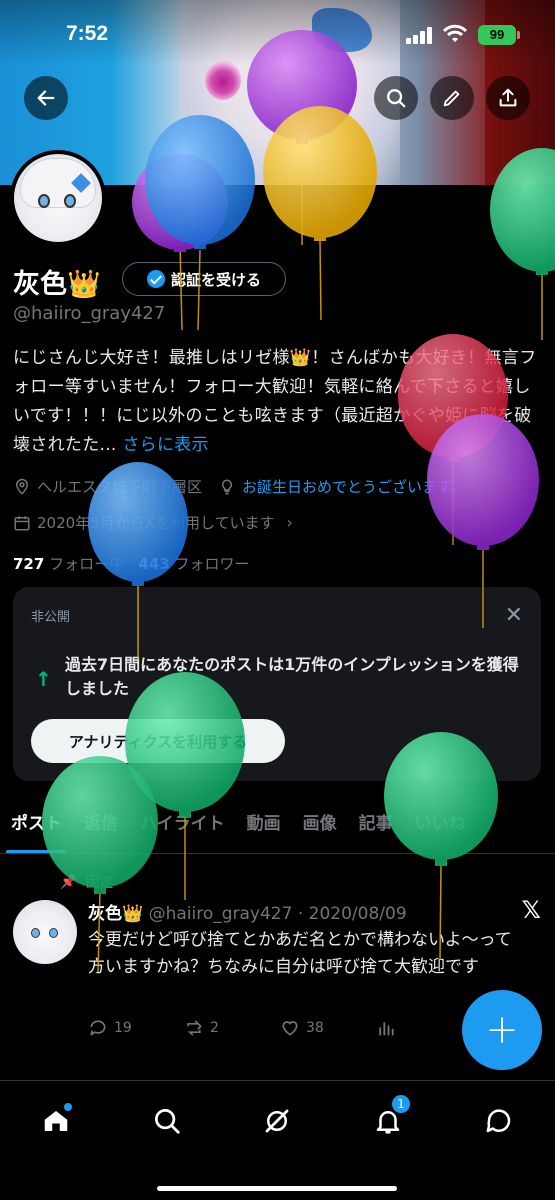  I want to click on reply-icon, so click(98, 1028).